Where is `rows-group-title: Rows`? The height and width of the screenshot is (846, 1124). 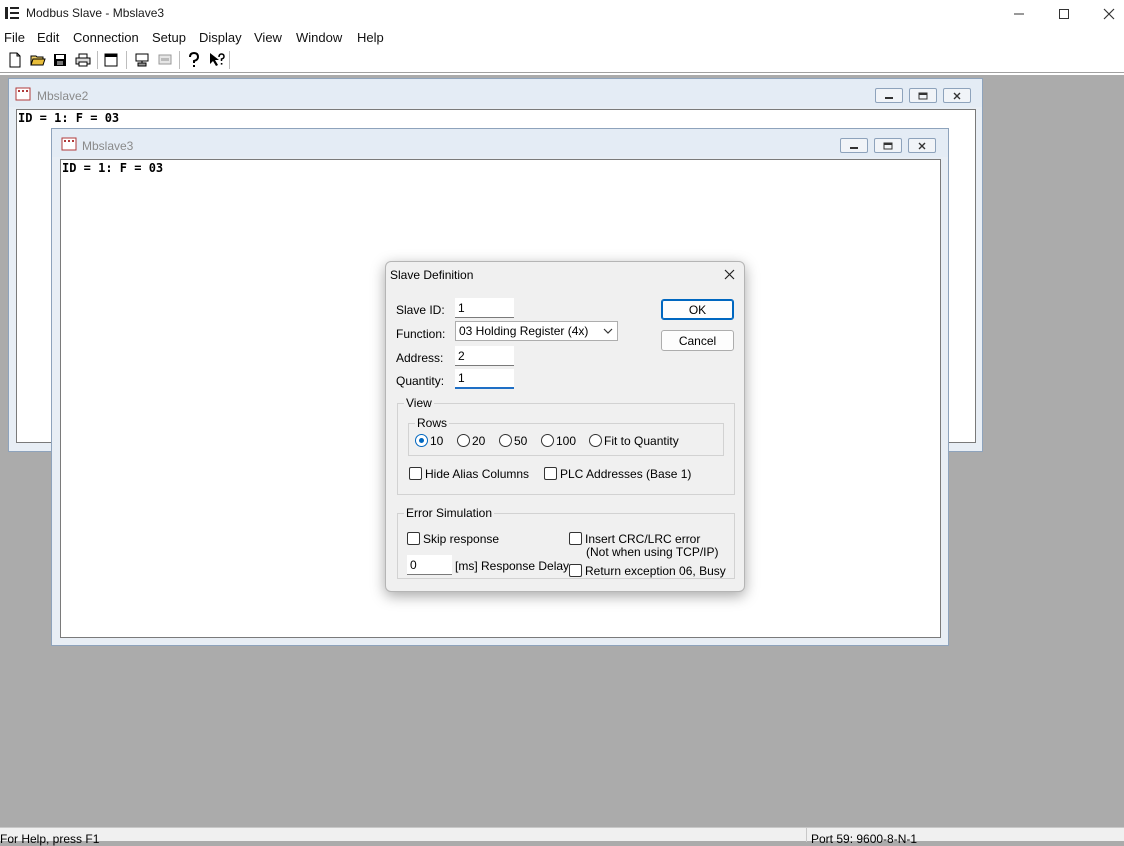 rows-group-title: Rows is located at coordinates (432, 423).